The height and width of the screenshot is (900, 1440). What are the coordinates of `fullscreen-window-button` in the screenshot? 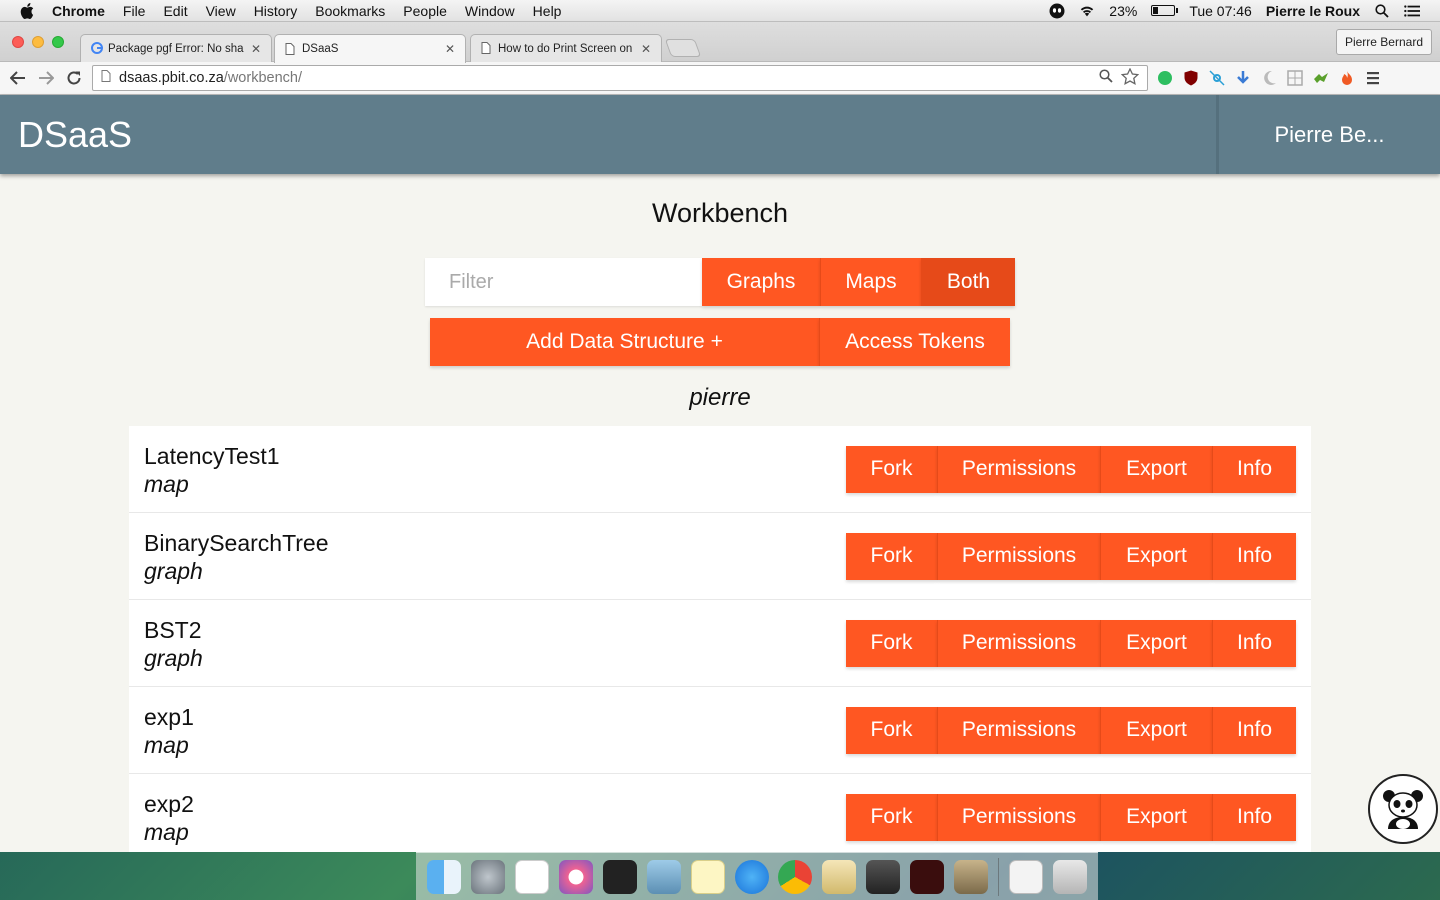 It's located at (58, 42).